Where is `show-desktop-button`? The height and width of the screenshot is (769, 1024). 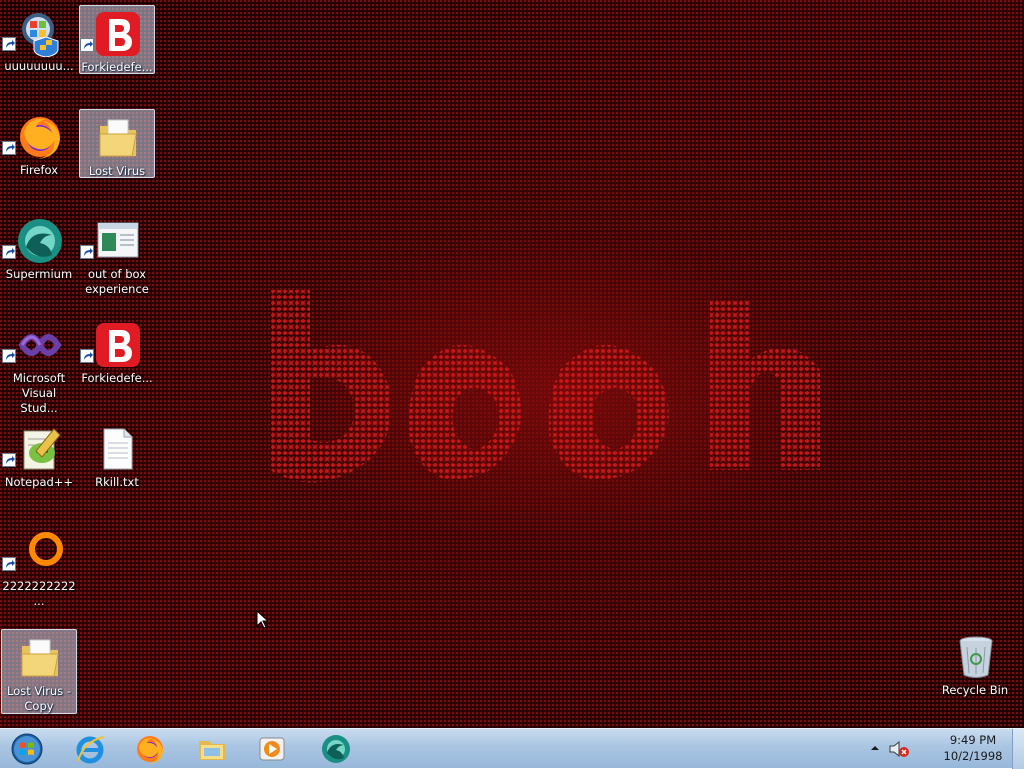
show-desktop-button is located at coordinates (1018, 749).